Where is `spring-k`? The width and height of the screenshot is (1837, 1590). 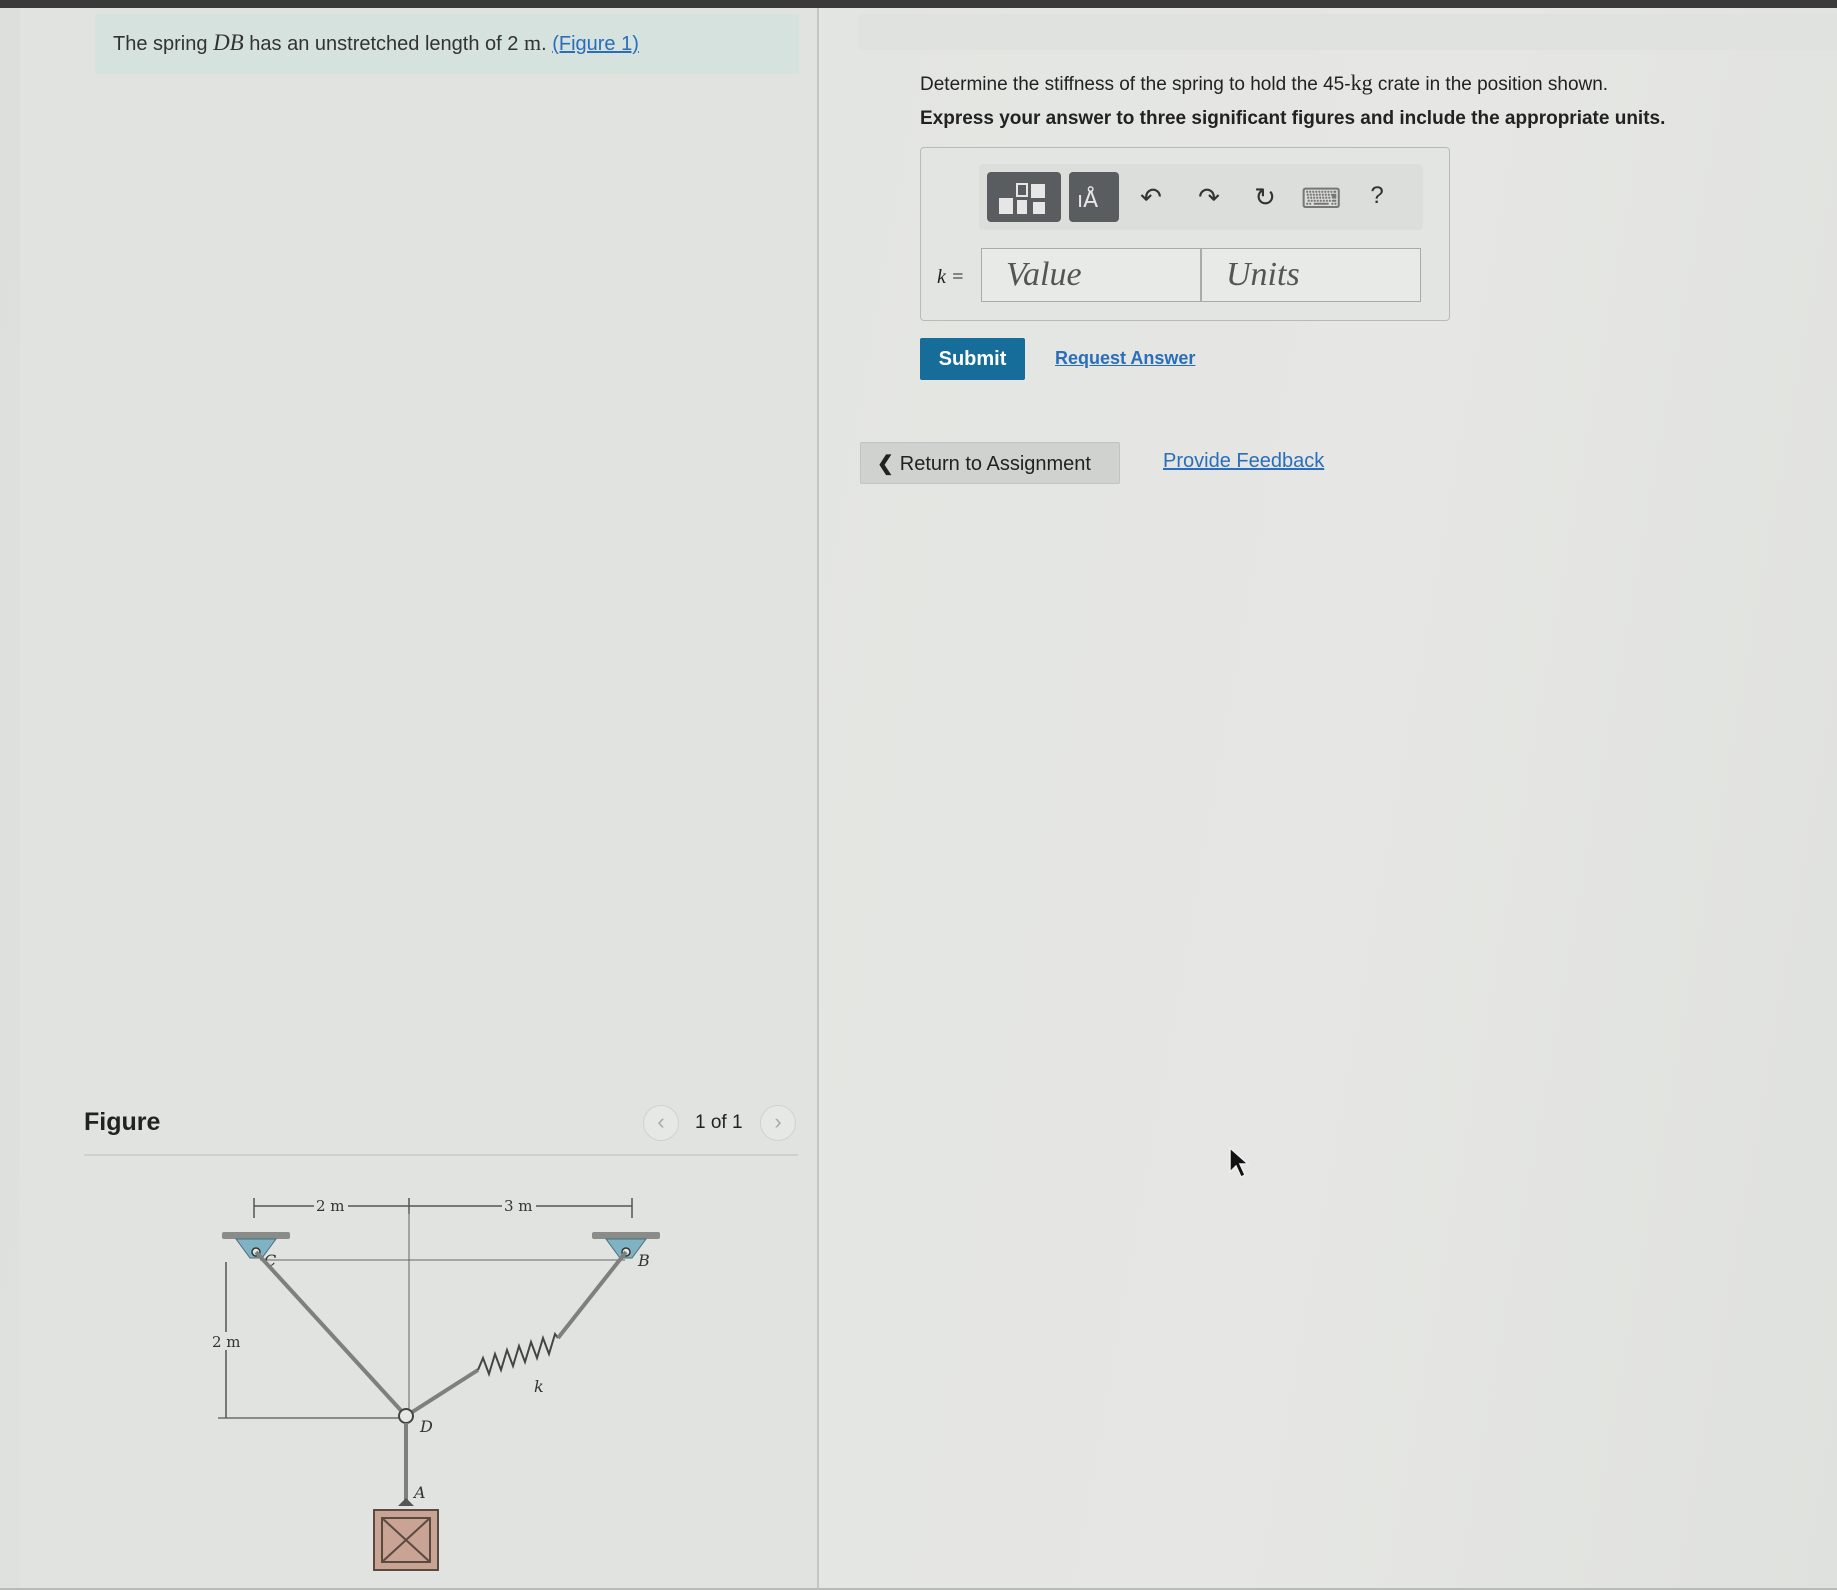 spring-k is located at coordinates (518, 1354).